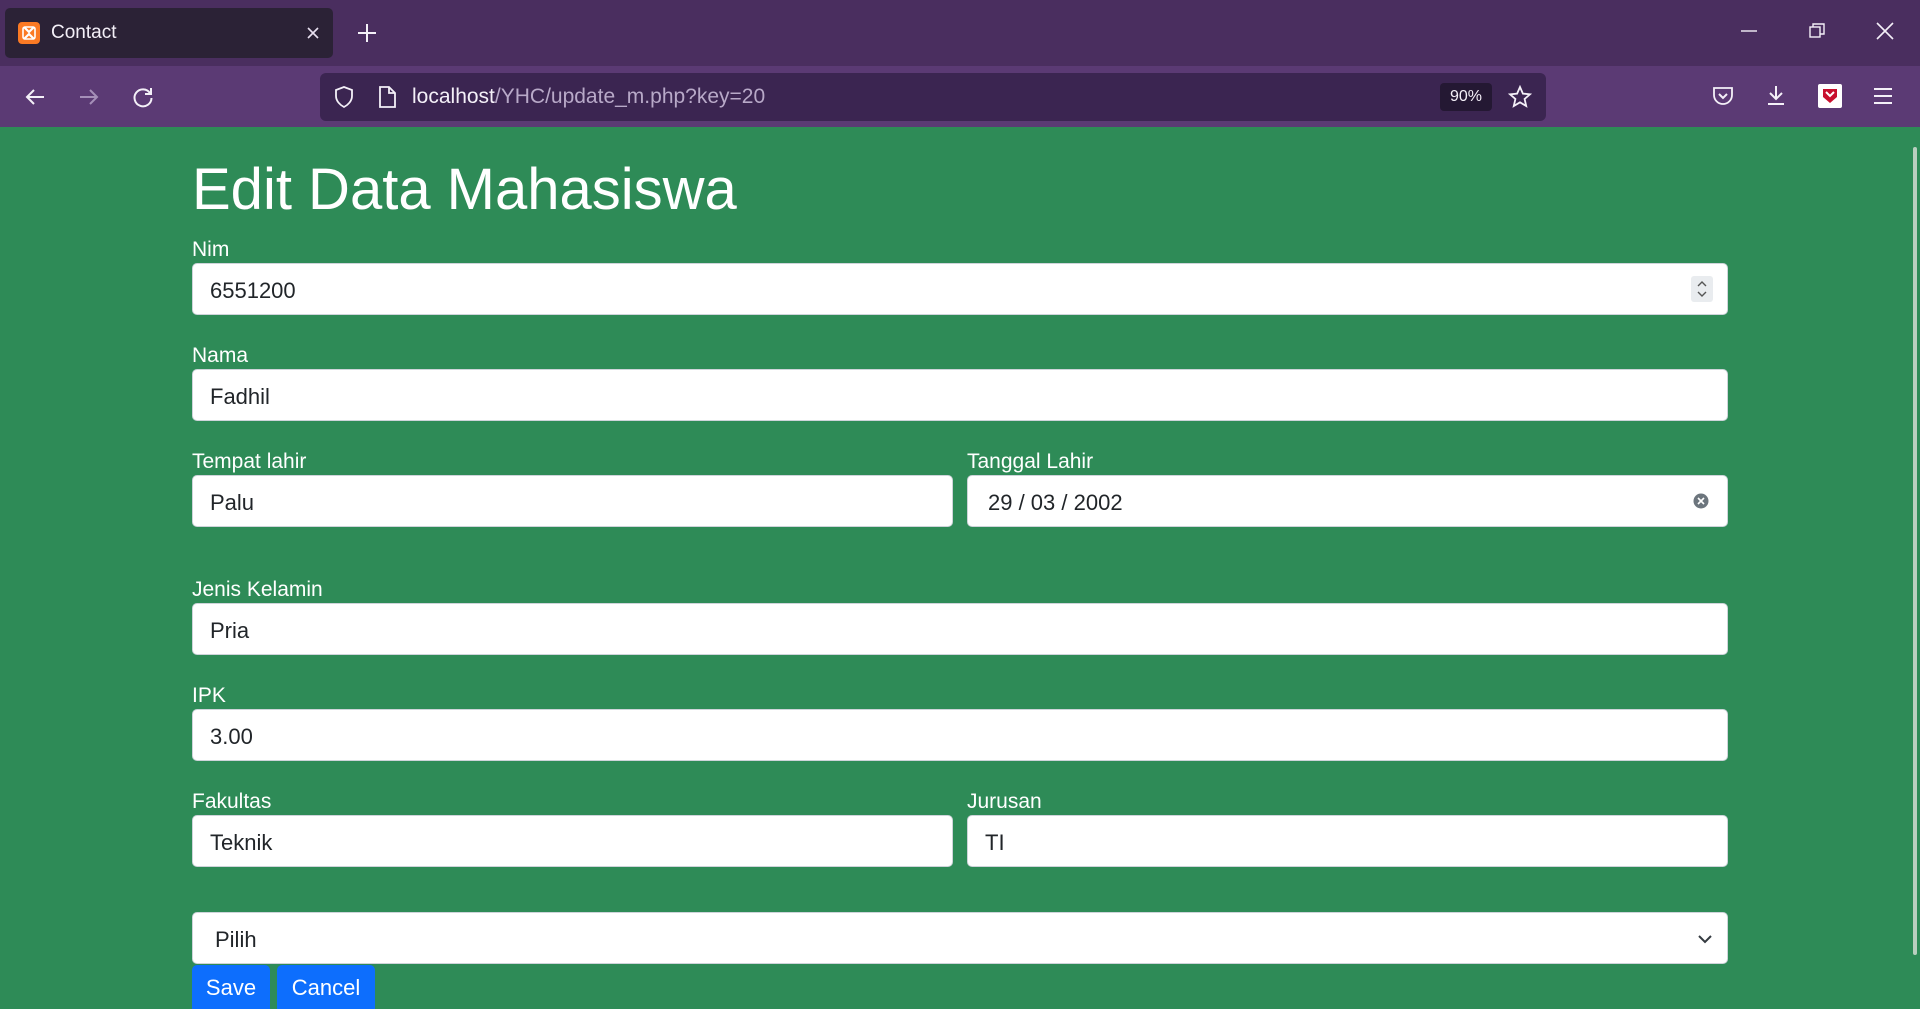 Image resolution: width=1920 pixels, height=1009 pixels. Describe the element at coordinates (933, 97) in the screenshot. I see `address-bar: localhost/YHC/update_m.php?key=20 90%` at that location.